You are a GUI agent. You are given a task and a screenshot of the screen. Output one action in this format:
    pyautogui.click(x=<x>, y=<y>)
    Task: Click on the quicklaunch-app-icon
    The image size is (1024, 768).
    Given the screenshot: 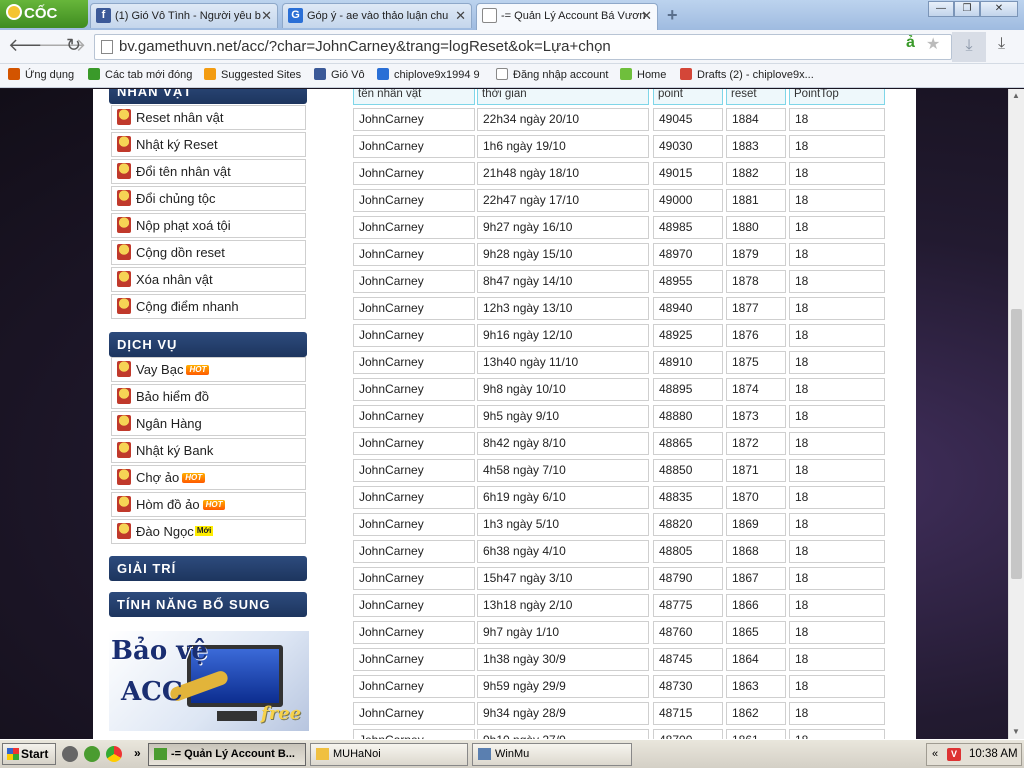 What is the action you would take?
    pyautogui.click(x=70, y=754)
    